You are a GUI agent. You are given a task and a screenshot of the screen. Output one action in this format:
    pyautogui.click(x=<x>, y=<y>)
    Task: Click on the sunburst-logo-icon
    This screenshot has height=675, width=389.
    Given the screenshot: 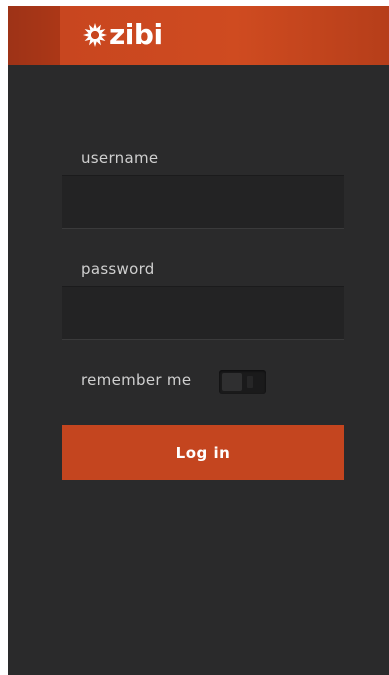 What is the action you would take?
    pyautogui.click(x=95, y=35)
    